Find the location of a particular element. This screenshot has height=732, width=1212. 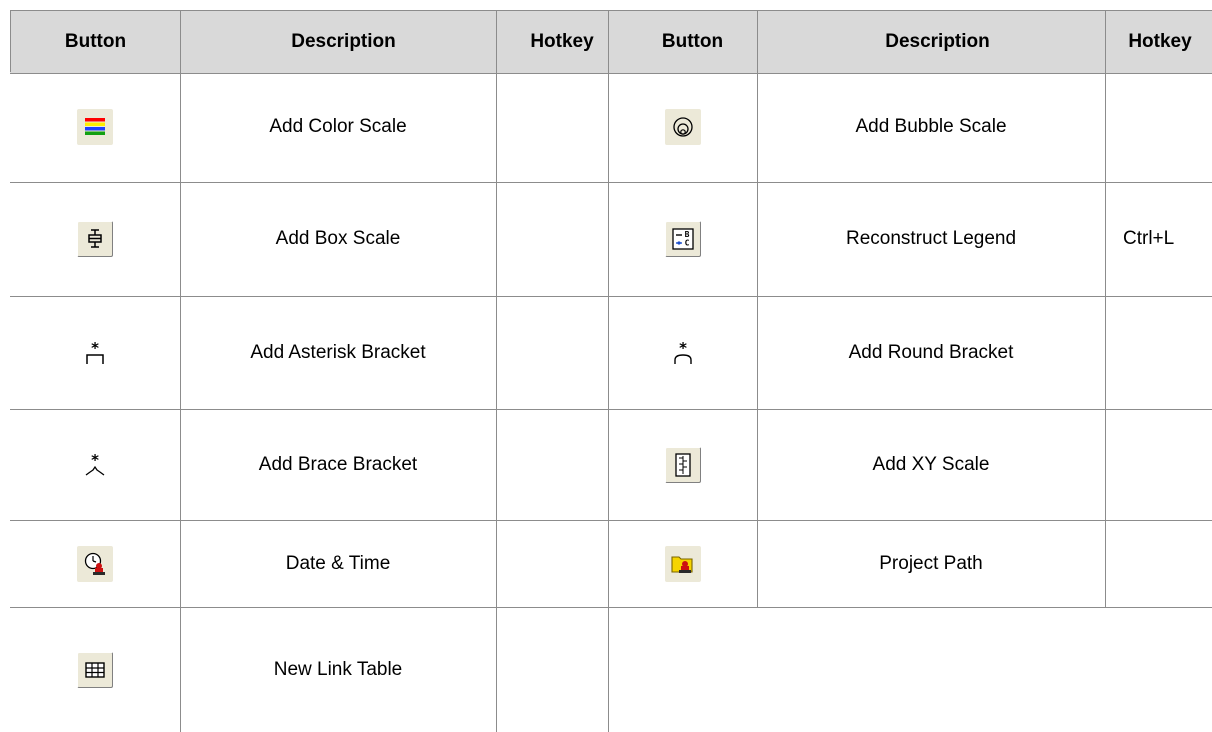

svg-text: C is located at coordinates (686, 243).